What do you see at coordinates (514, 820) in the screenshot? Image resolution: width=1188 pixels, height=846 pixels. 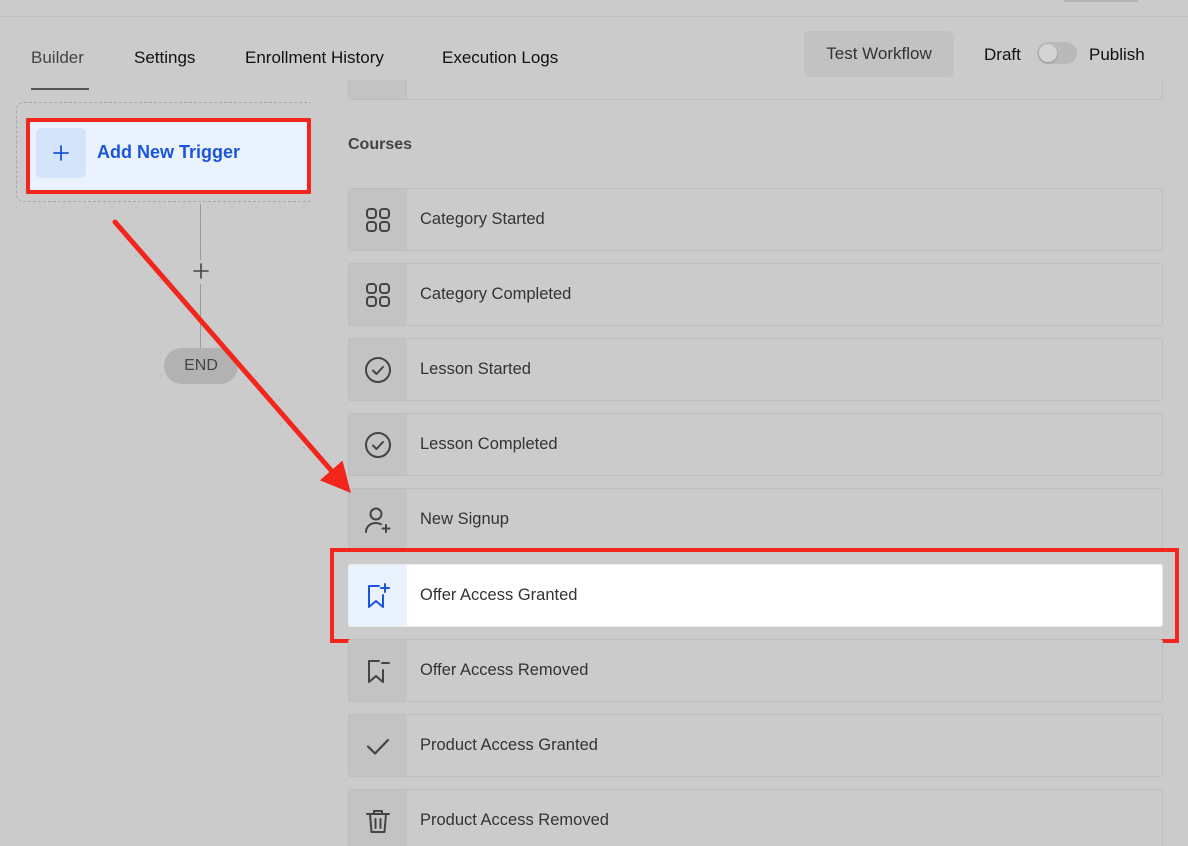 I see `trigger-item-label: Product Access Removed` at bounding box center [514, 820].